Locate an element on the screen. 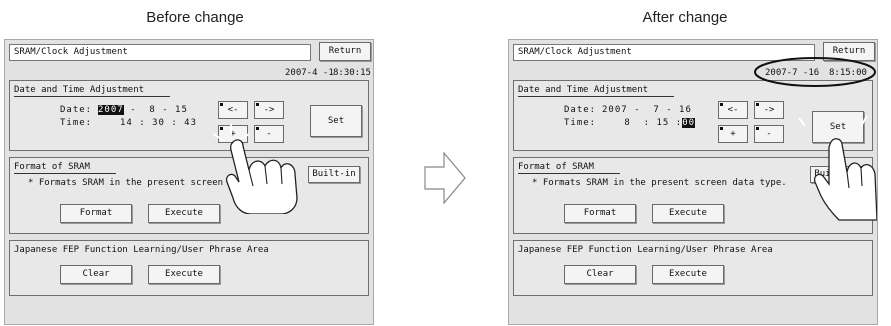  date-value: 2007 - 8 - 15 is located at coordinates (143, 110).